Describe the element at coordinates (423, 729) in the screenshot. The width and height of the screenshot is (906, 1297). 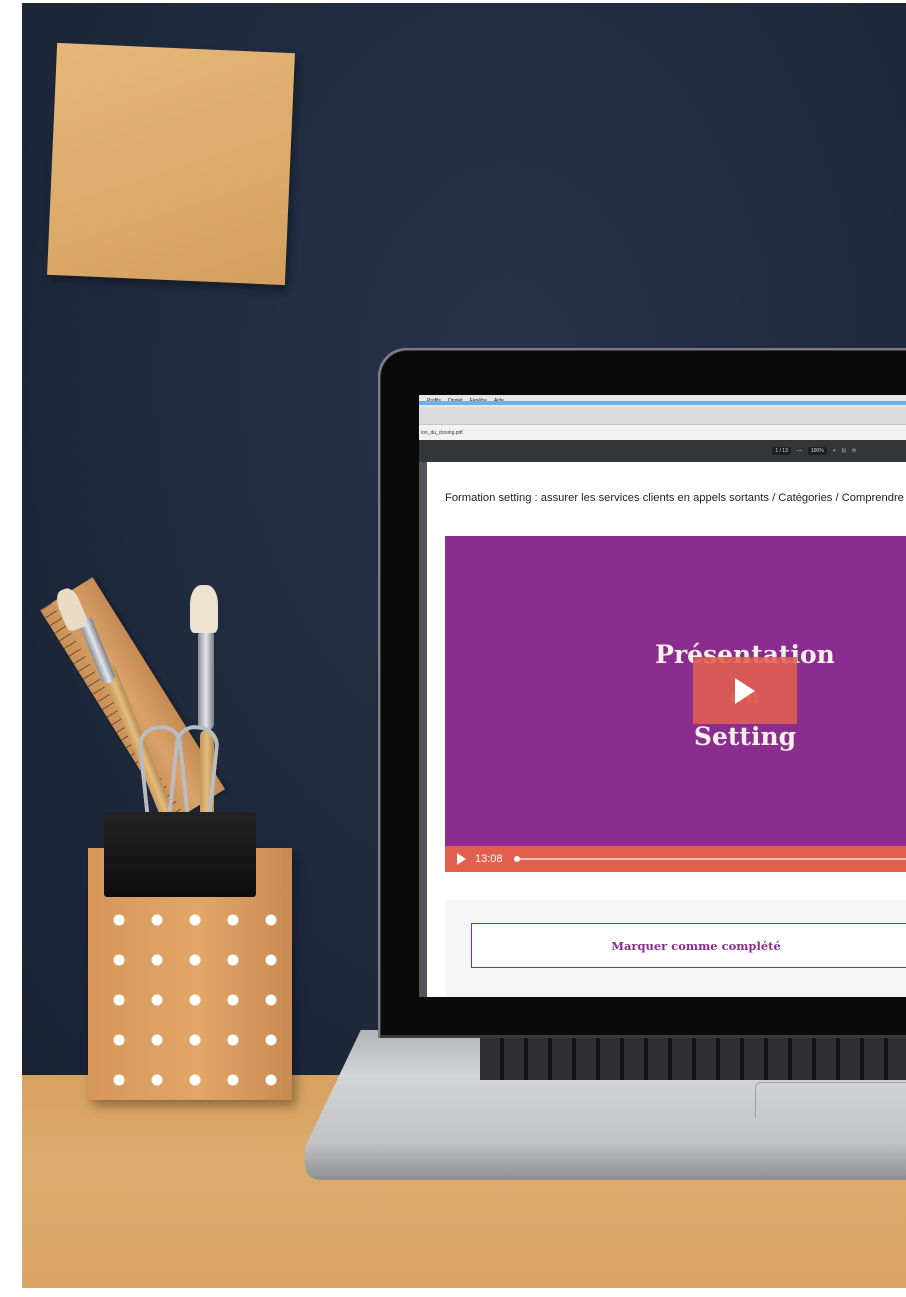
I see `pdf-gutter` at that location.